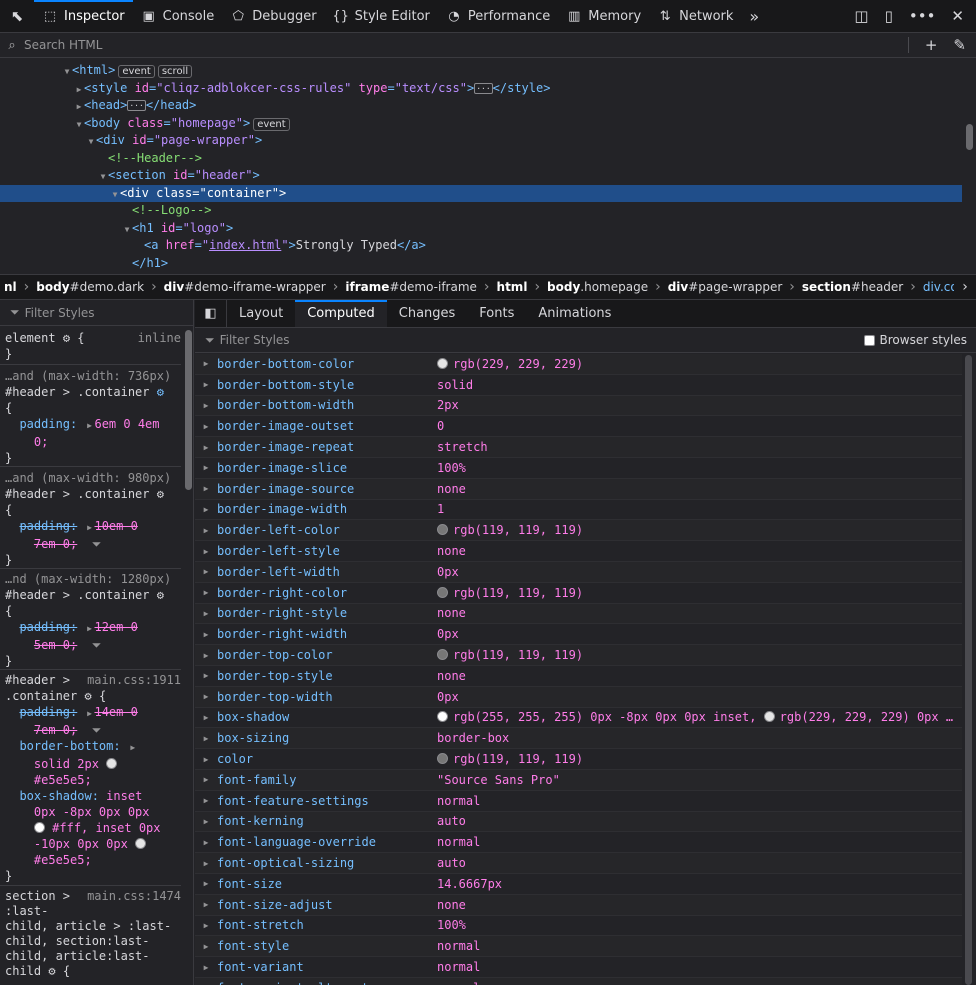 This screenshot has width=976, height=985. I want to click on prop-value: 6em 0 4em, so click(126, 424).